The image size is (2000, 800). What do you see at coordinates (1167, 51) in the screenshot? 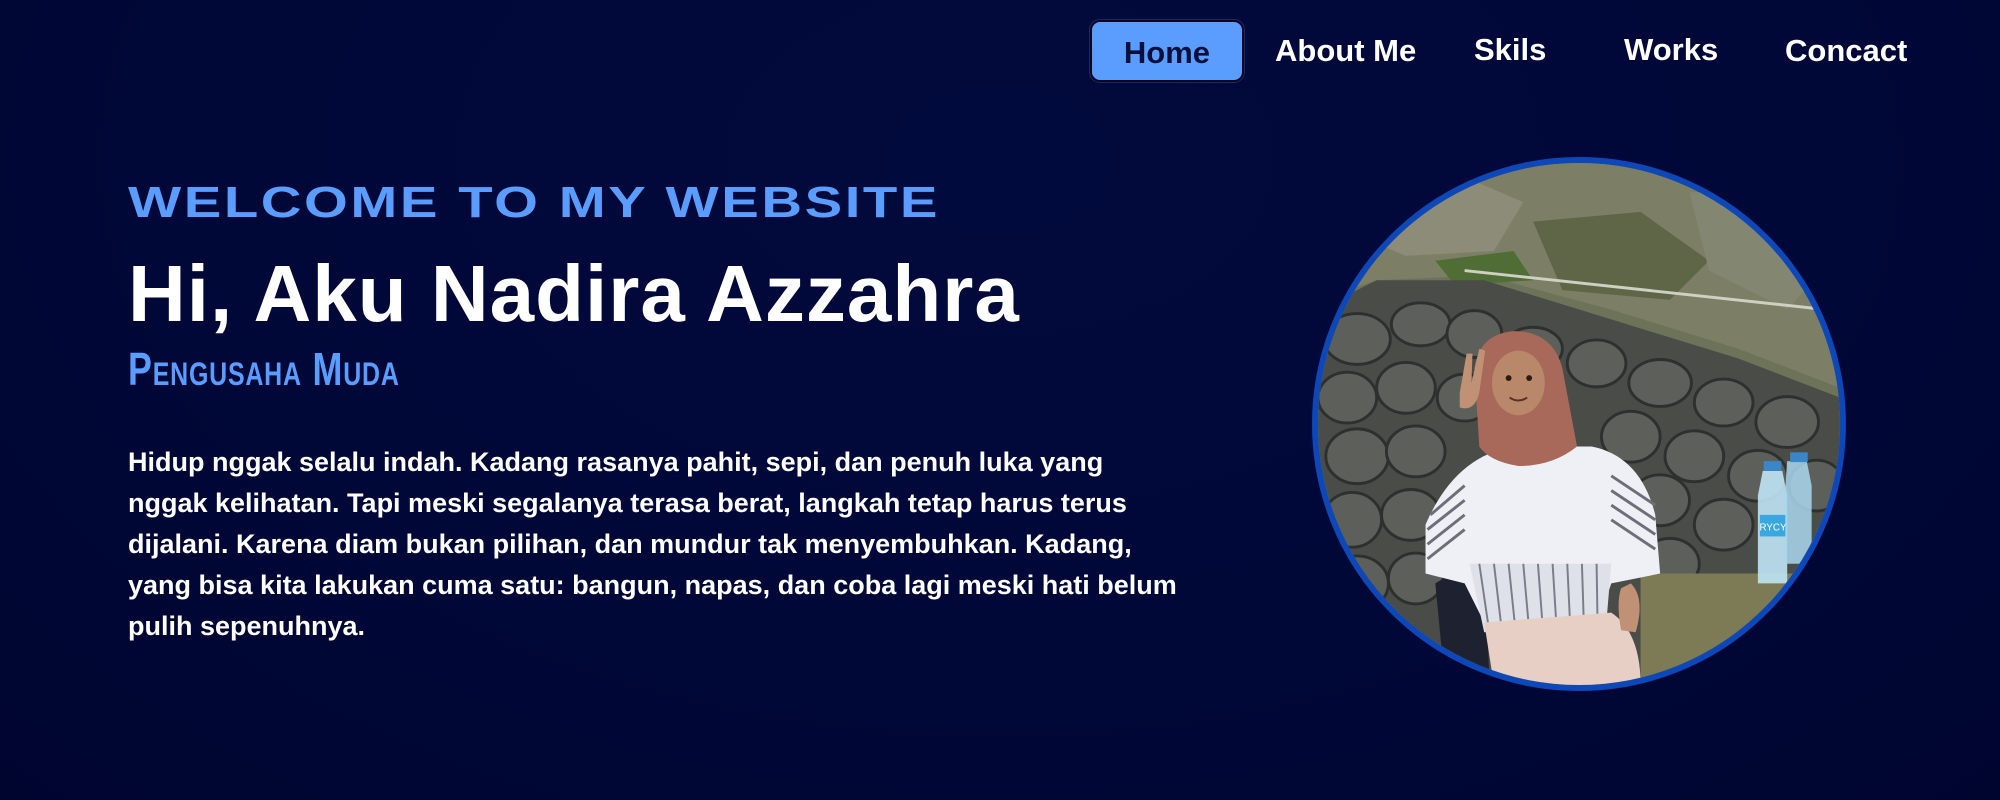
I see `nav-home: Home` at bounding box center [1167, 51].